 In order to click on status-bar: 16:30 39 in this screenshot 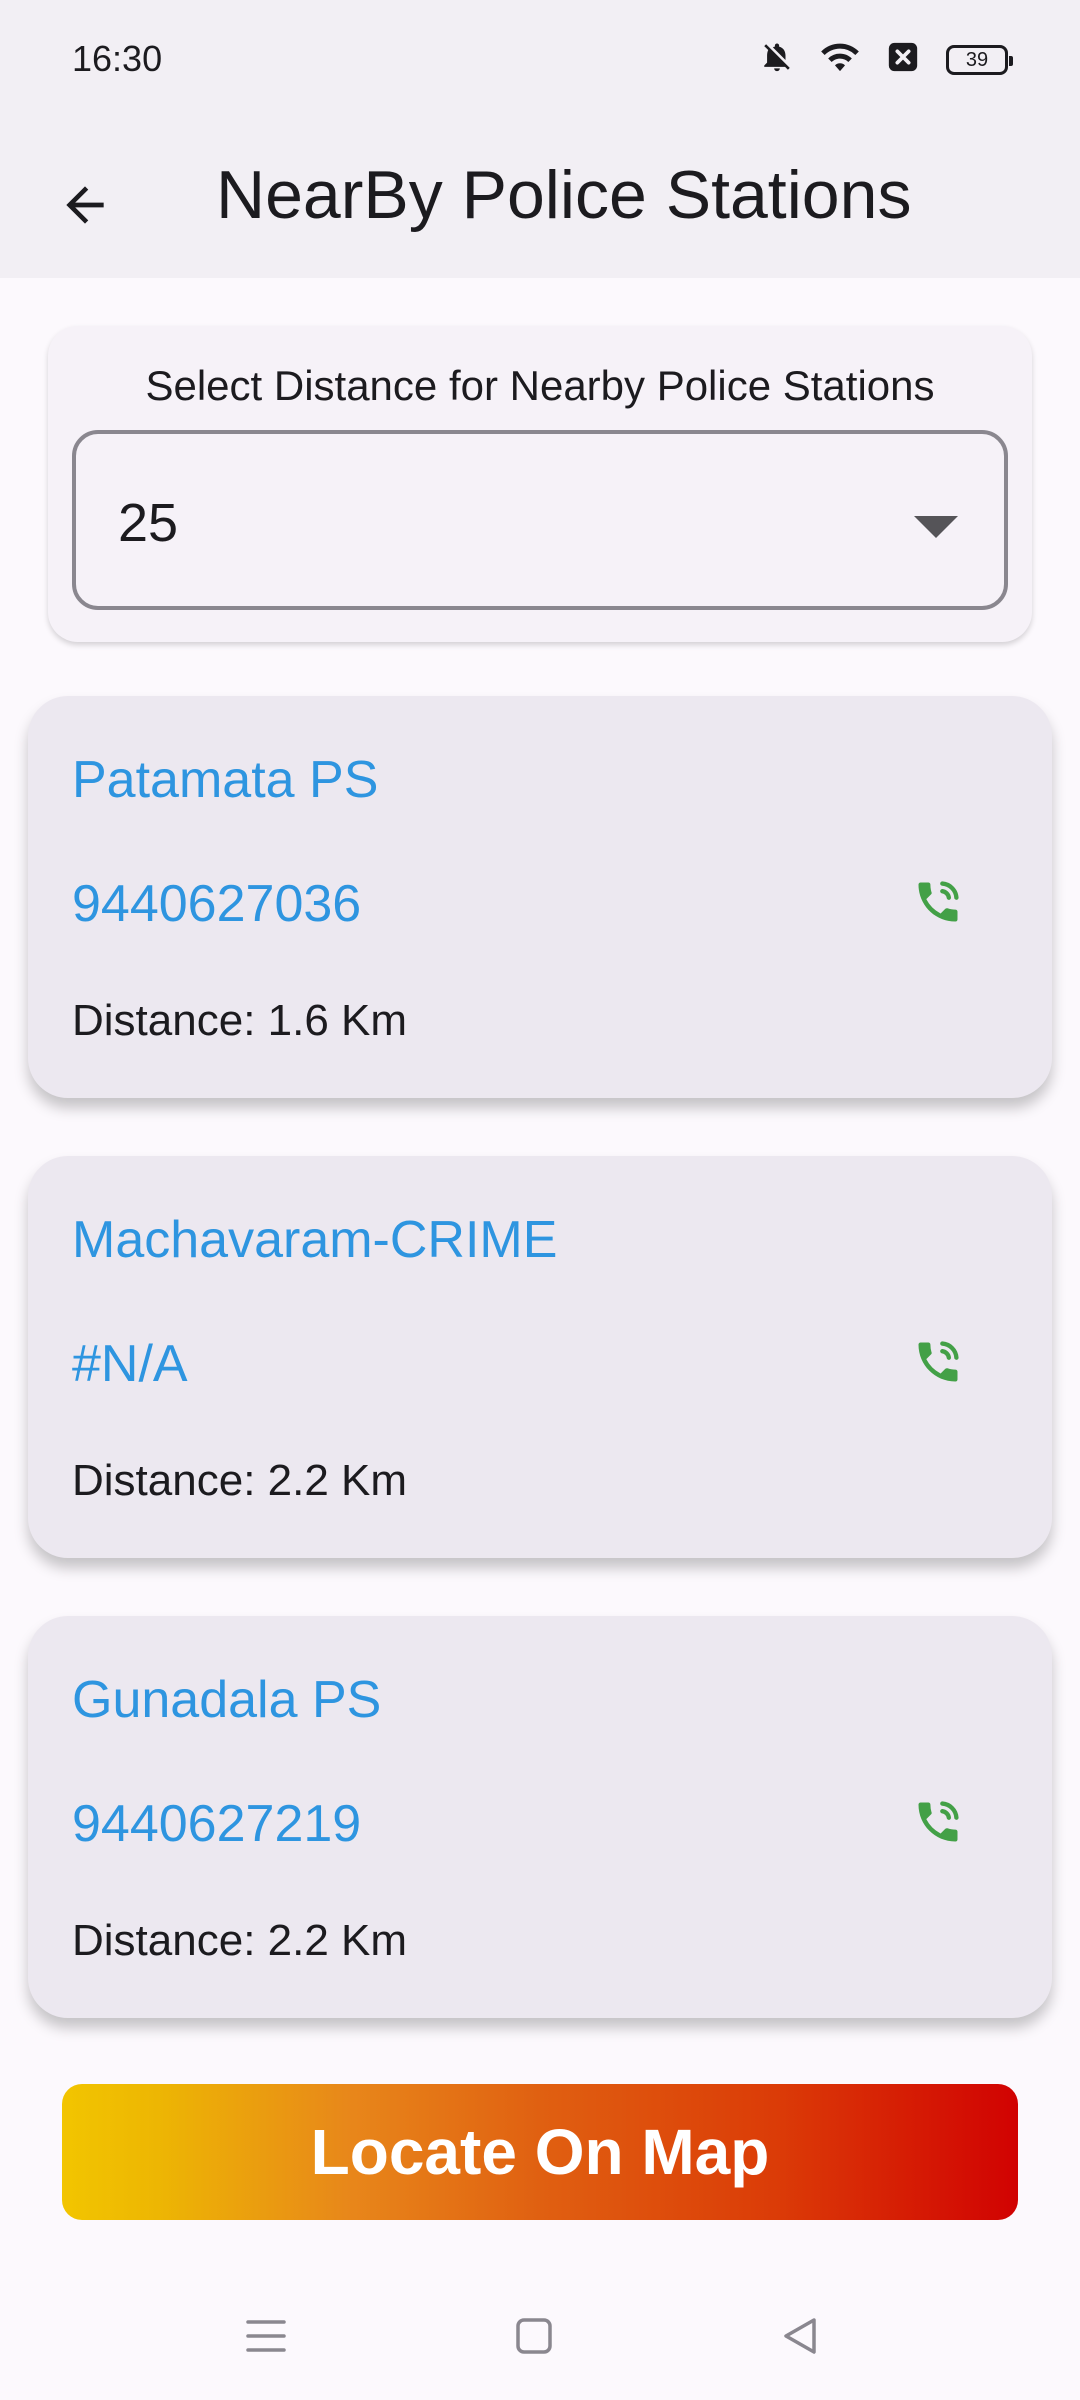, I will do `click(540, 63)`.